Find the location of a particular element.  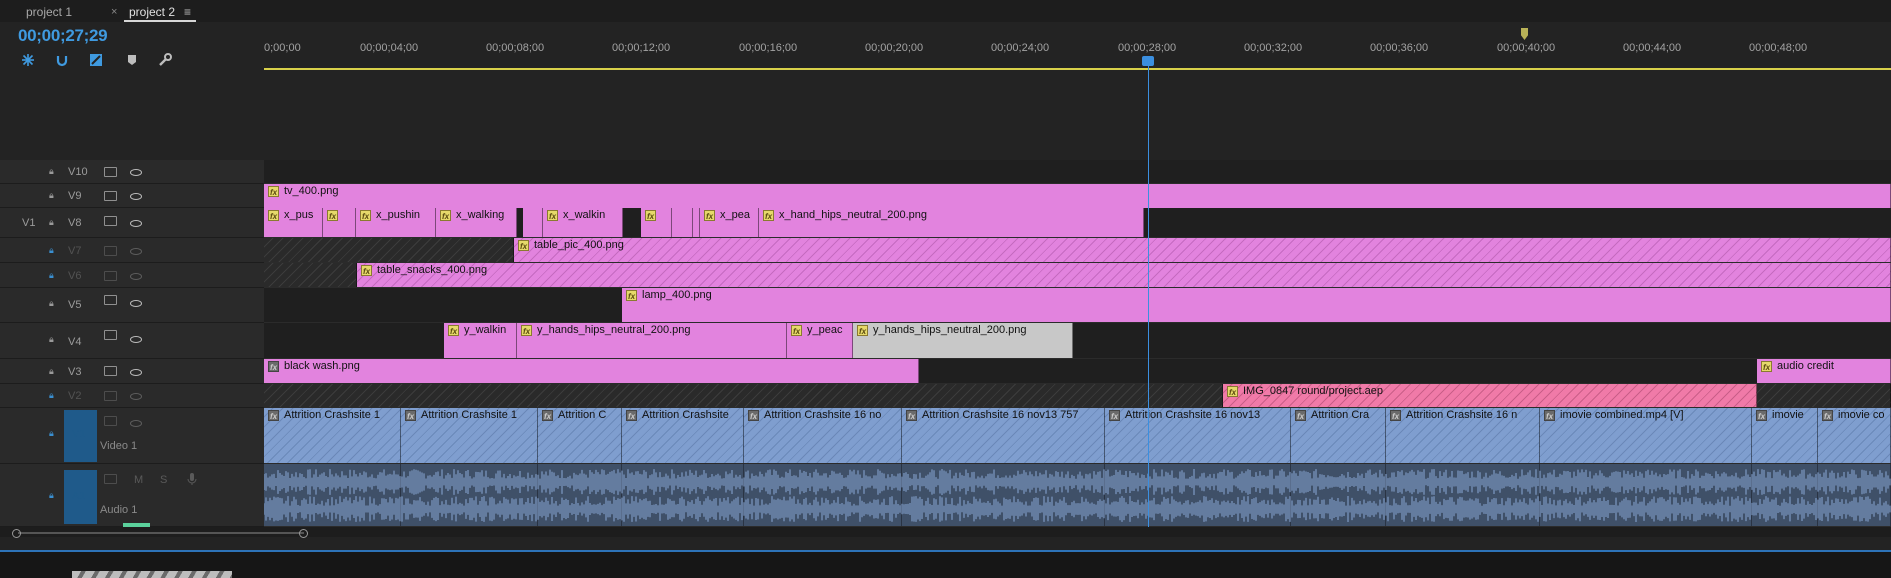

clip: fx imovie is located at coordinates (1785, 435).